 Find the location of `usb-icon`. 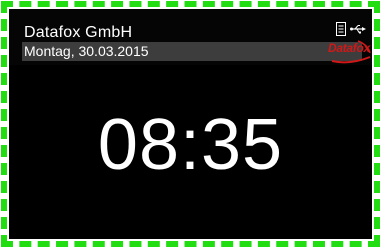

usb-icon is located at coordinates (358, 29).